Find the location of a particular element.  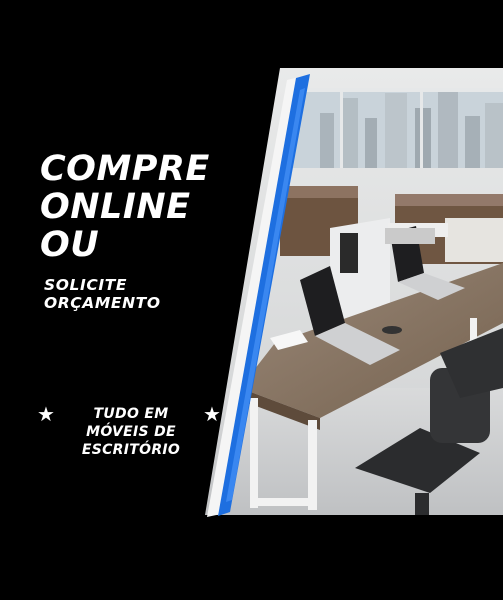

tagline-line-3: ESCRITÓRIO is located at coordinates (131, 450).